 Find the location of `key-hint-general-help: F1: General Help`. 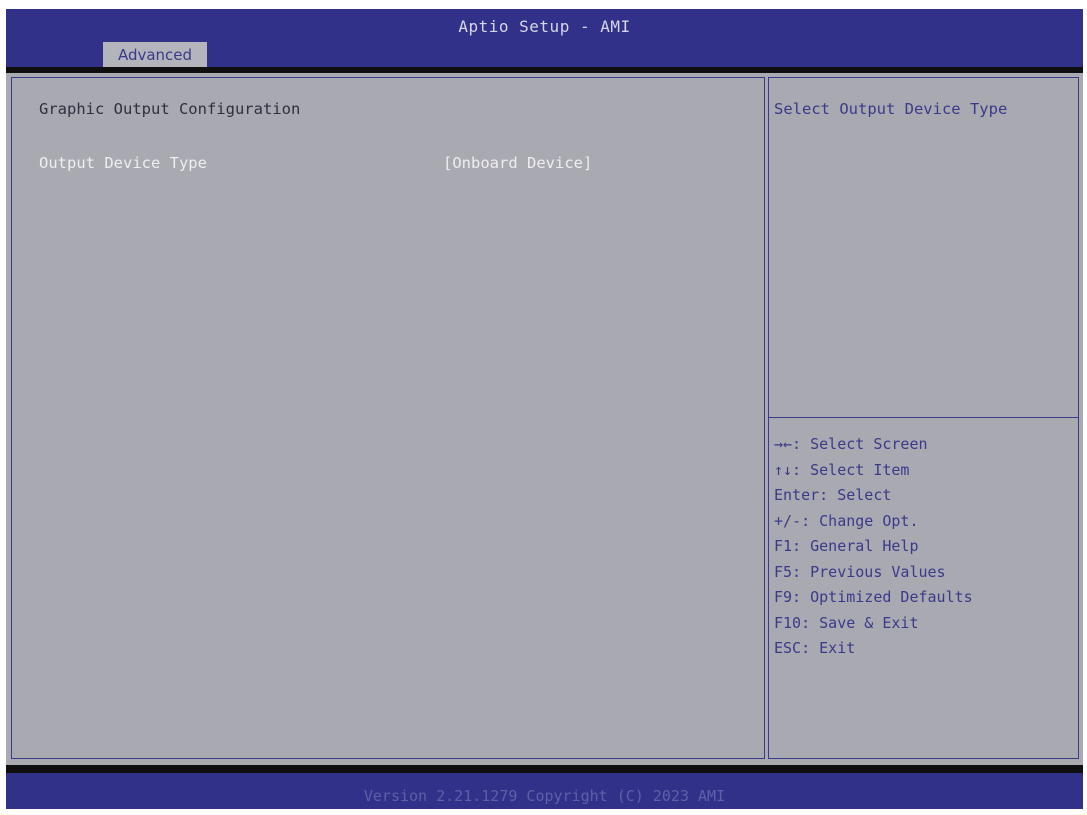

key-hint-general-help: F1: General Help is located at coordinates (846, 546).